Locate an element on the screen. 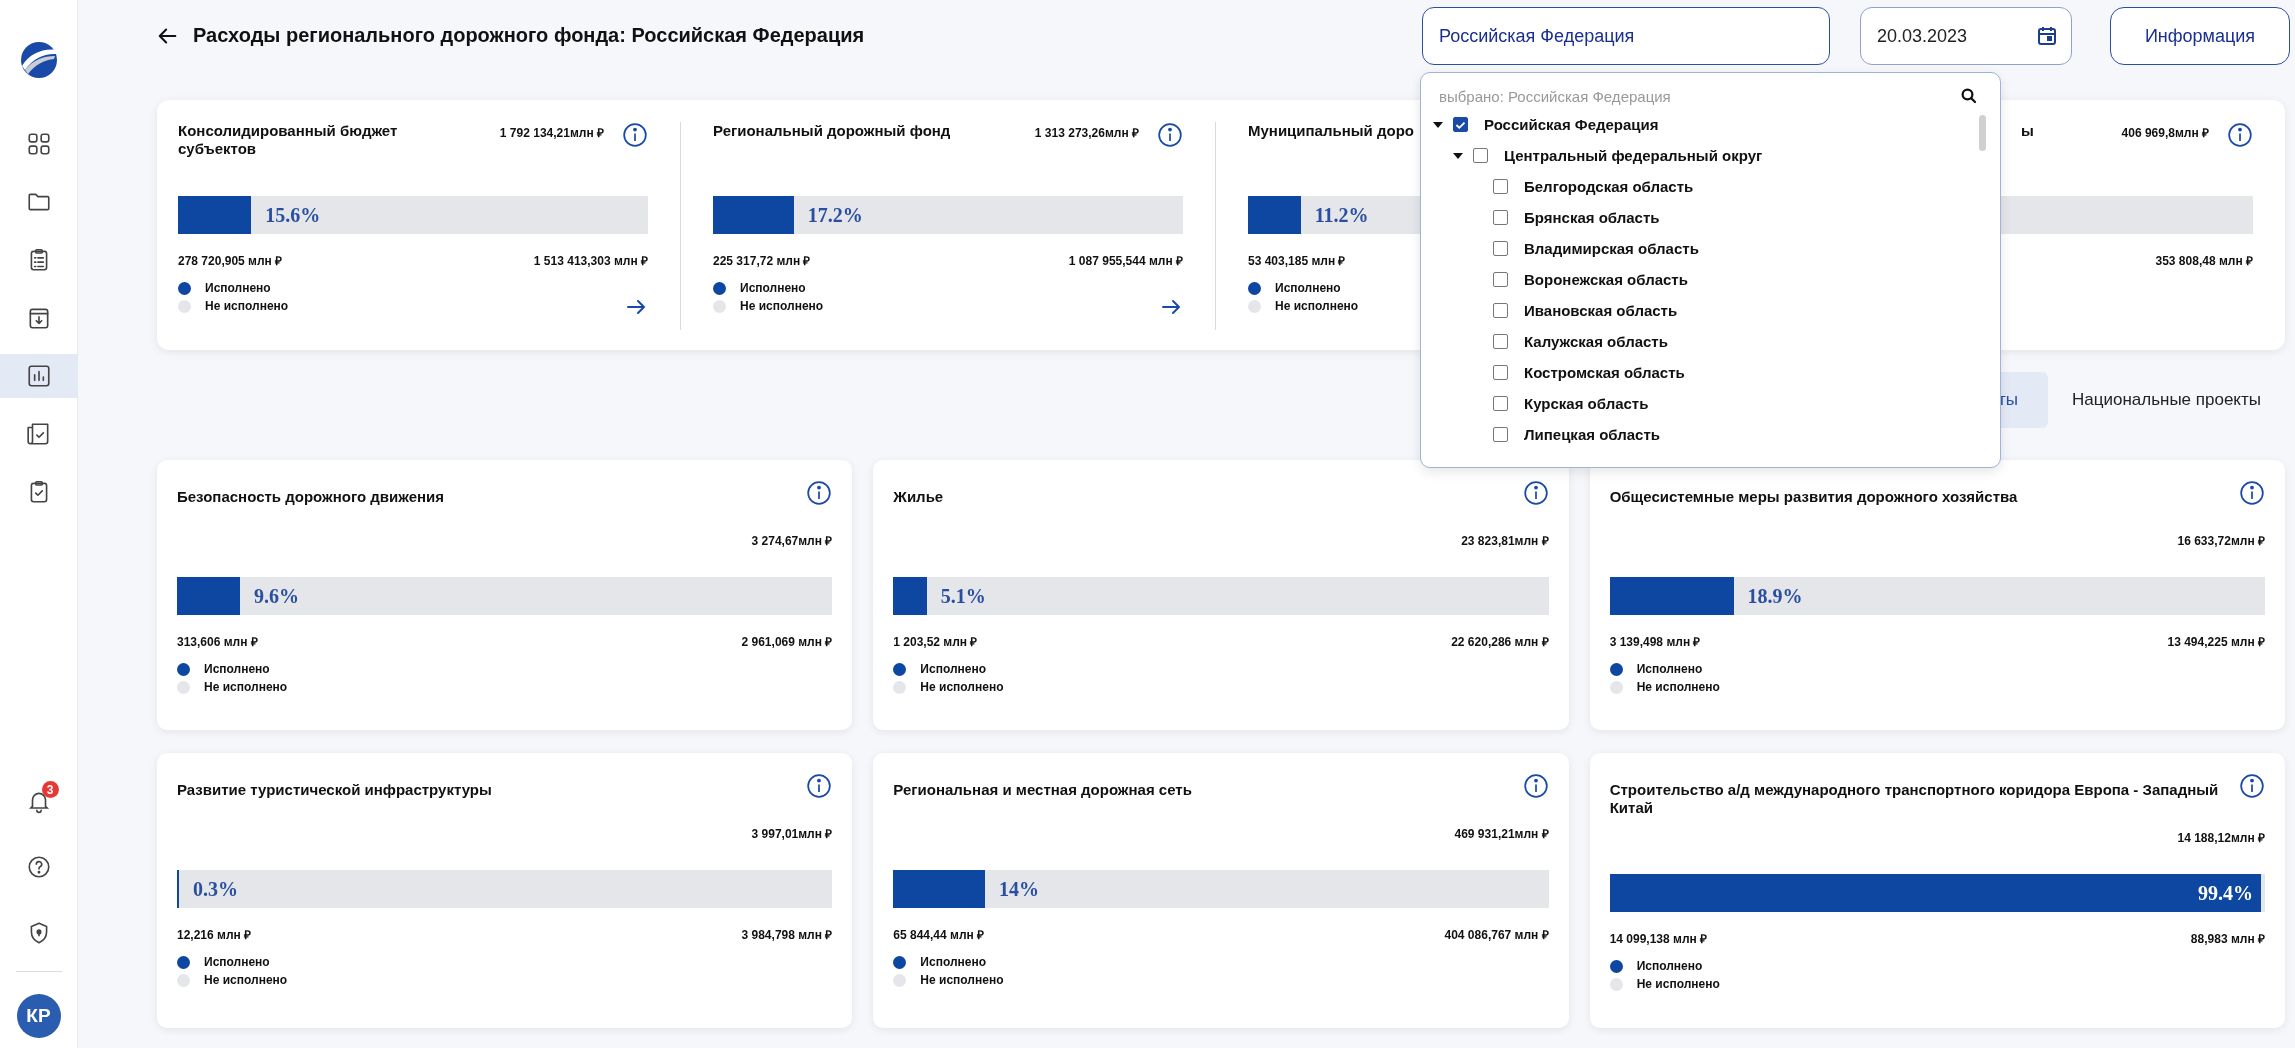  percent-label: 15.6% is located at coordinates (293, 215).